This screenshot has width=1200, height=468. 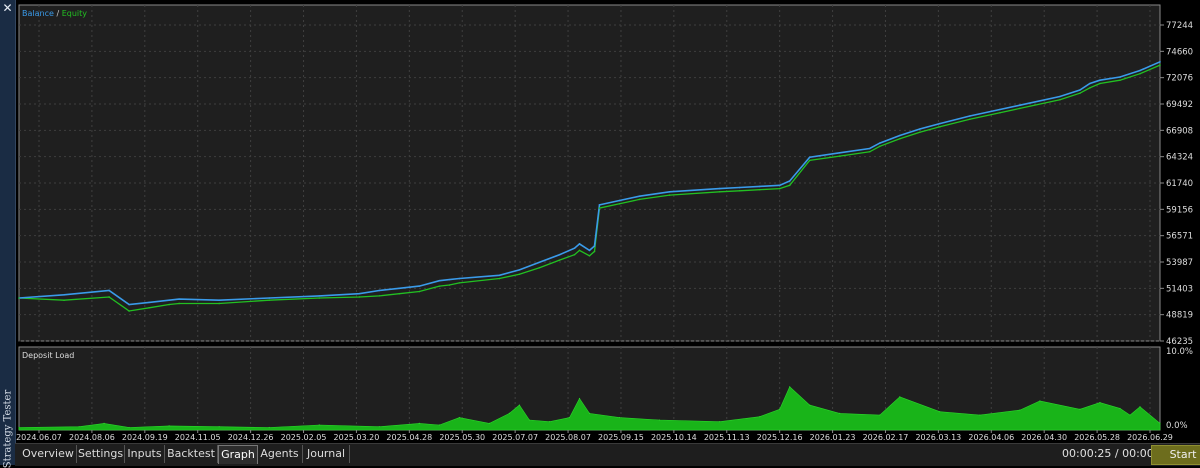 What do you see at coordinates (39, 437) in the screenshot?
I see `x-tick-label: 2024.06.07` at bounding box center [39, 437].